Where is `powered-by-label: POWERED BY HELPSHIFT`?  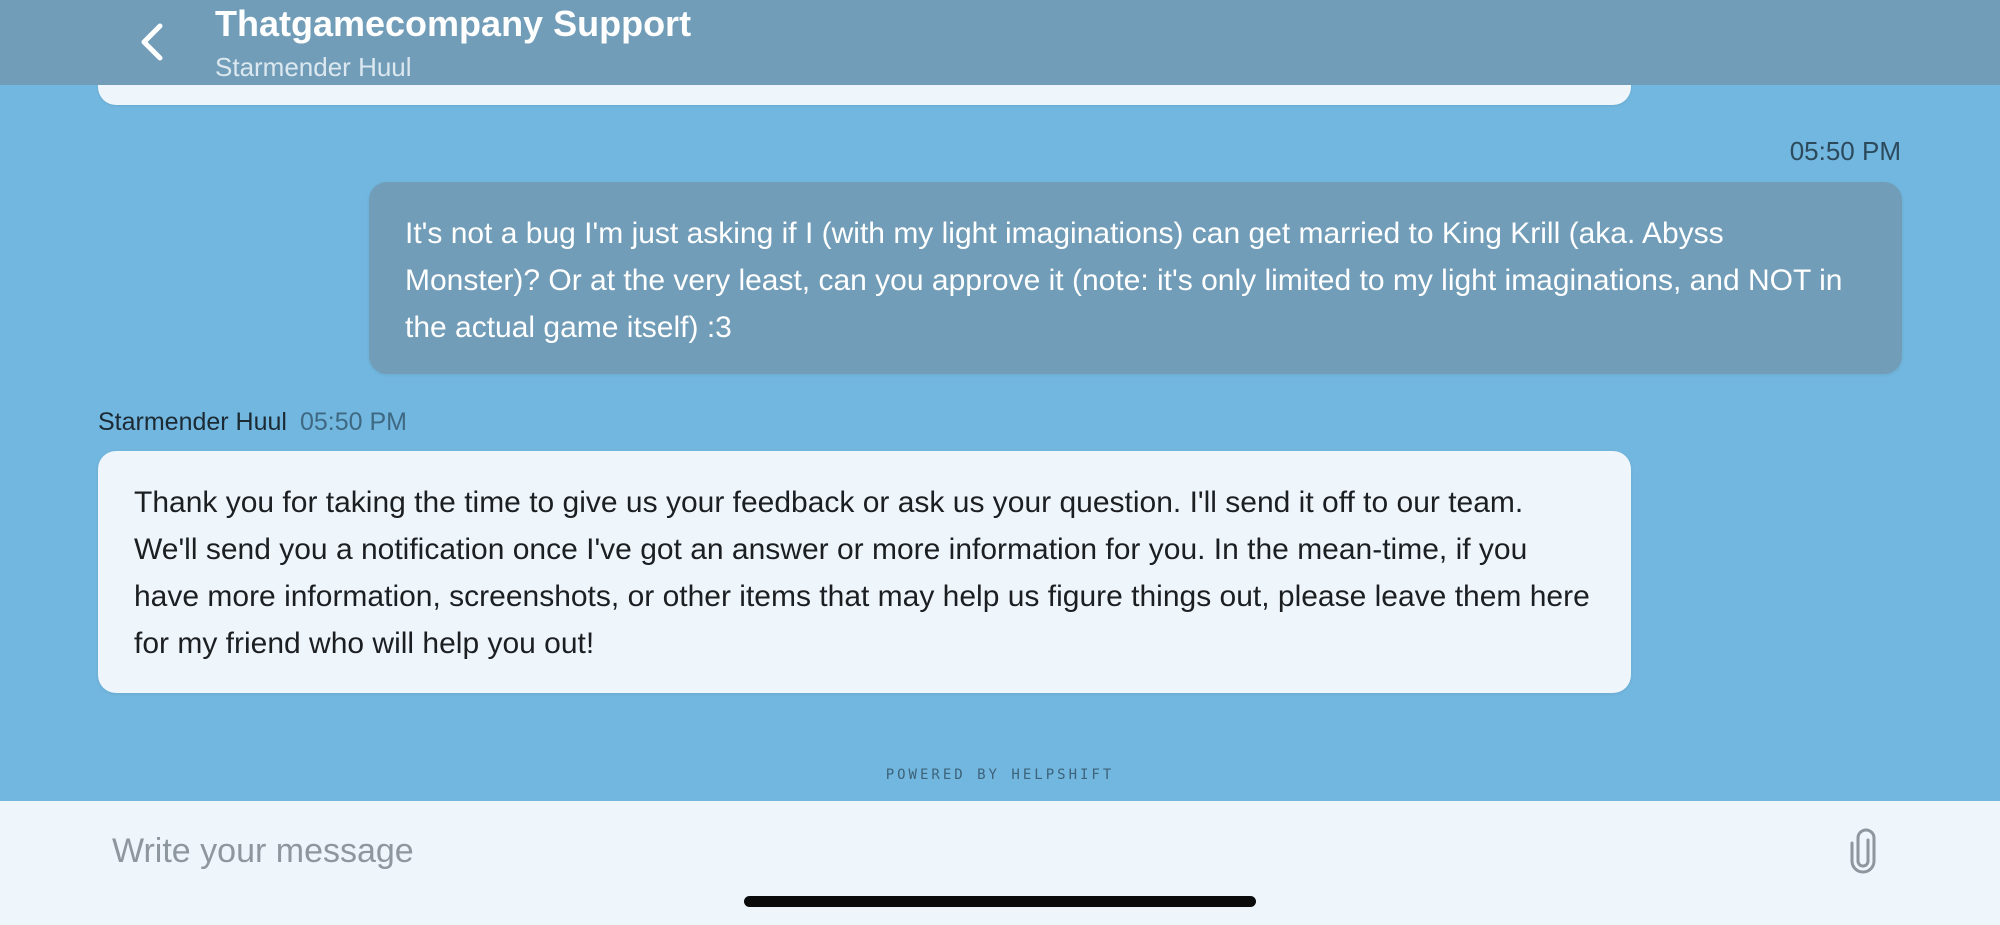 powered-by-label: POWERED BY HELPSHIFT is located at coordinates (1000, 775).